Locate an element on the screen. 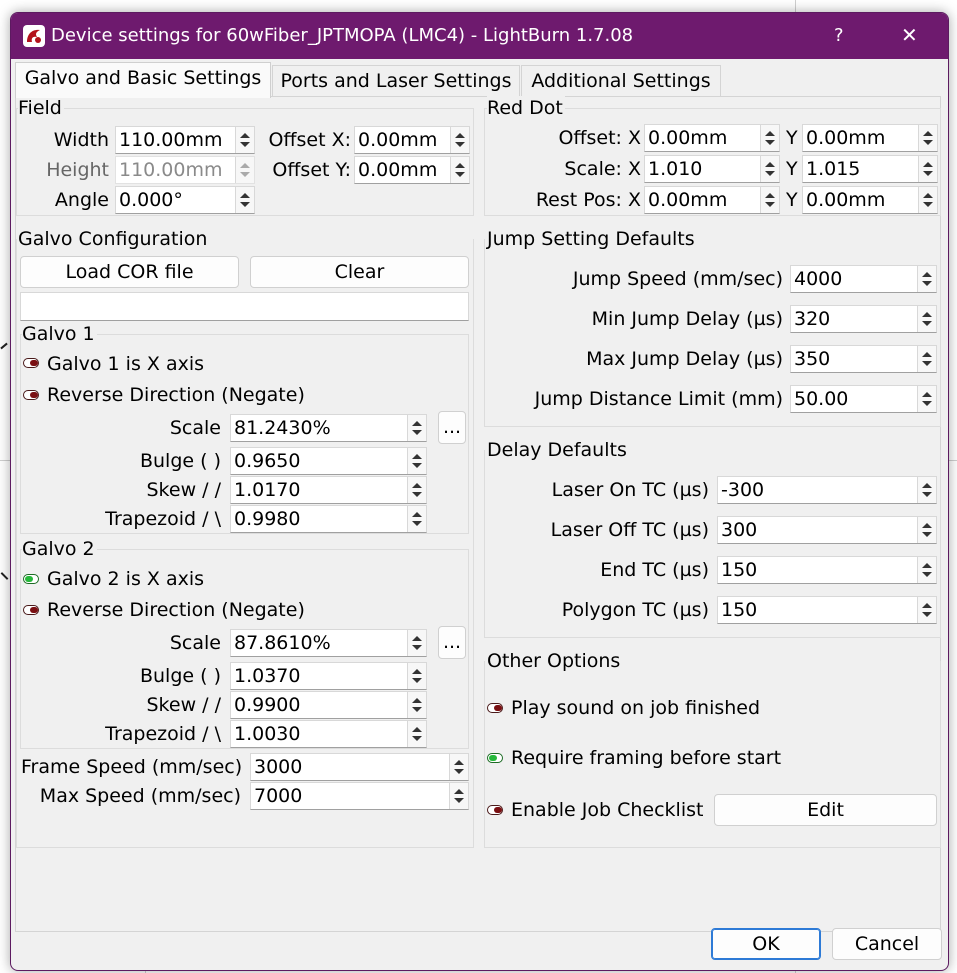 This screenshot has width=957, height=973. jump-distance-label: Jump Distance Limit (mm) is located at coordinates (658, 399).